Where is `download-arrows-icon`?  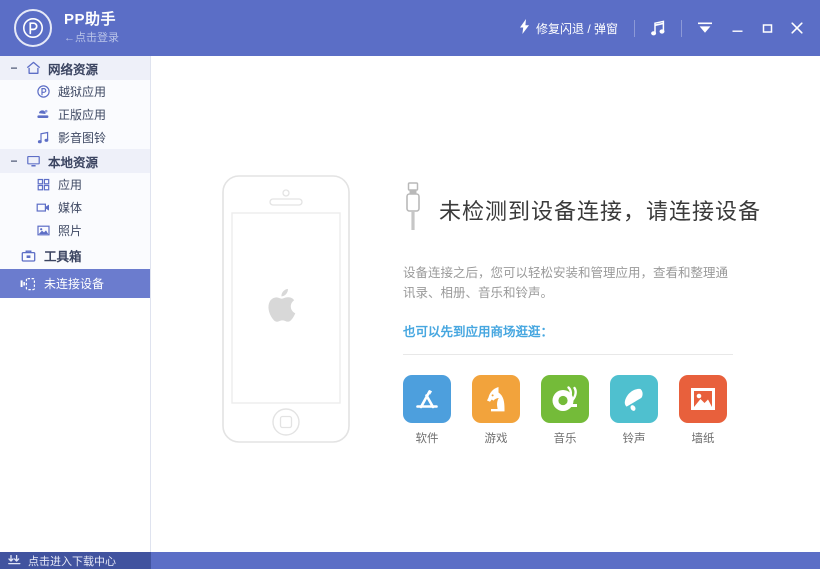
download-arrows-icon is located at coordinates (14, 560).